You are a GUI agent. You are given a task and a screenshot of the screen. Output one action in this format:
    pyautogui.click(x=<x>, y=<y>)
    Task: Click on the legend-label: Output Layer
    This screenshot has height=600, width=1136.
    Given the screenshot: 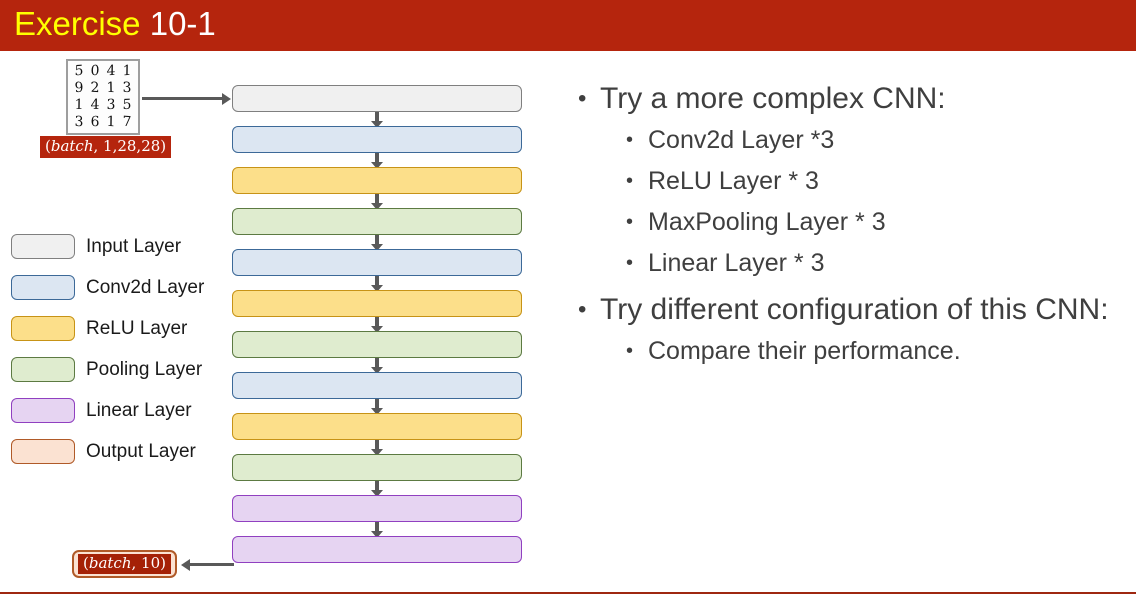 What is the action you would take?
    pyautogui.click(x=141, y=451)
    